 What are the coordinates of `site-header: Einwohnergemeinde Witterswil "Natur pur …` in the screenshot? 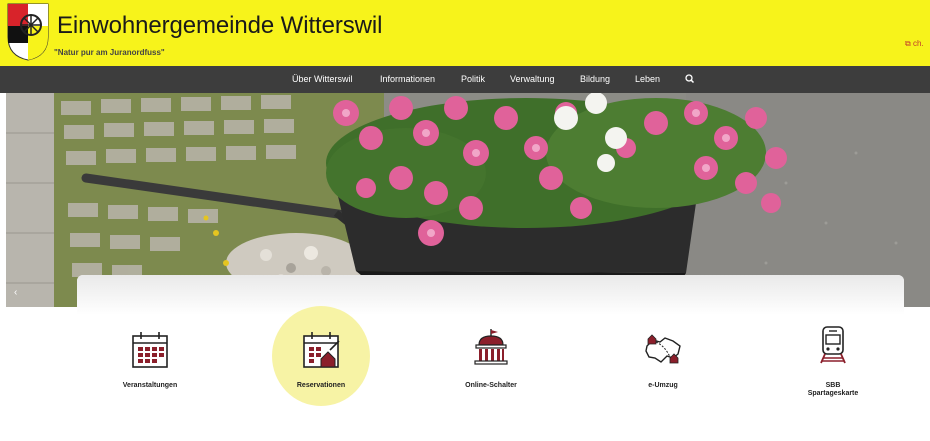 It's located at (465, 33).